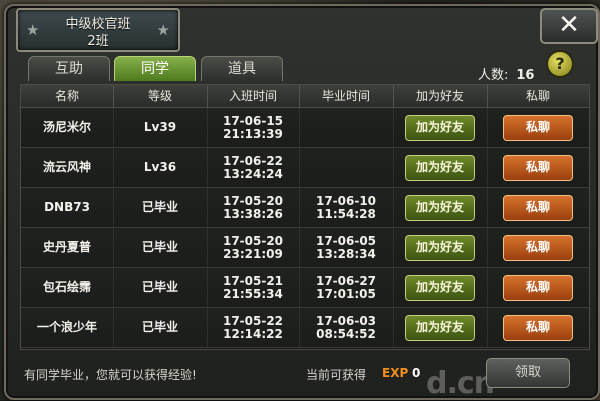 This screenshot has height=401, width=600. Describe the element at coordinates (67, 167) in the screenshot. I see `classmate-name: 流云风神` at that location.